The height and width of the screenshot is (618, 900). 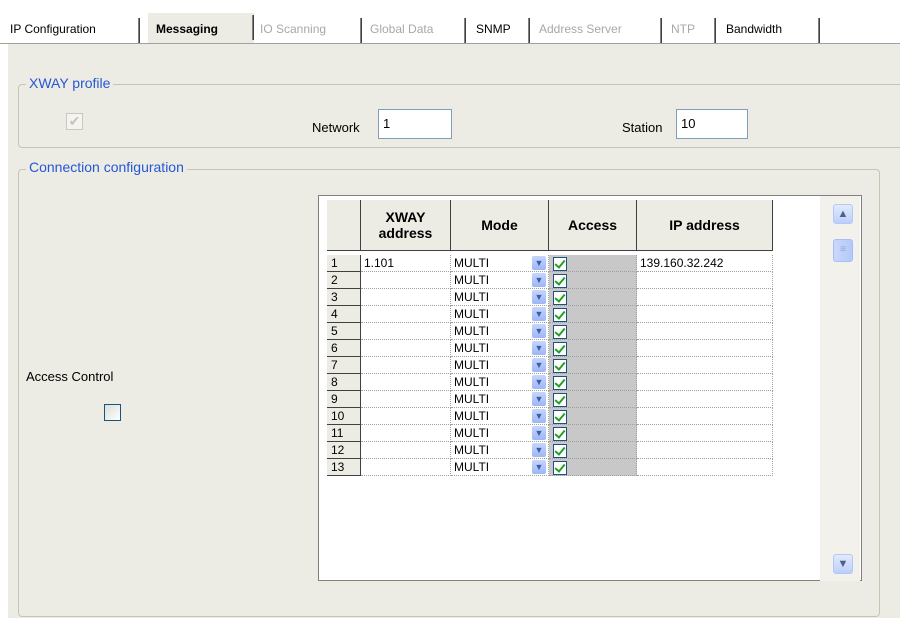 I want to click on column-header-xway-address: XWAY address, so click(x=406, y=225).